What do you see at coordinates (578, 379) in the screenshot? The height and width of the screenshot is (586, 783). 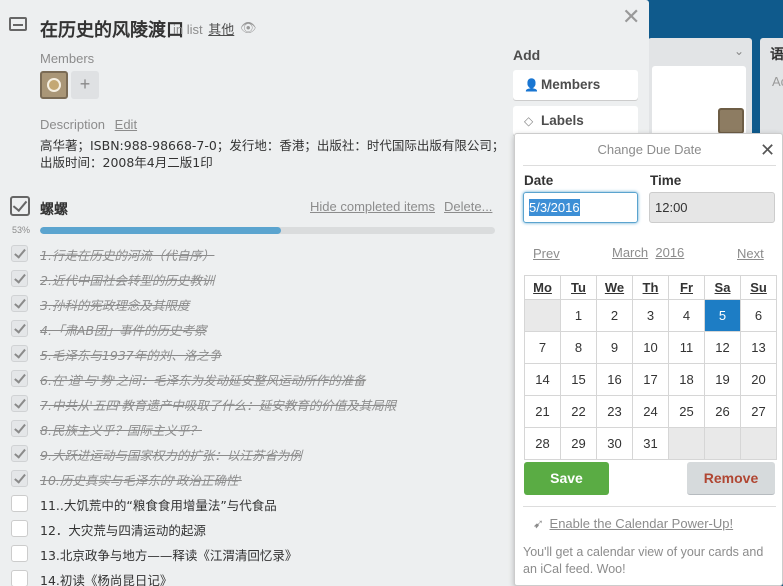 I see `calendar-day: 15` at bounding box center [578, 379].